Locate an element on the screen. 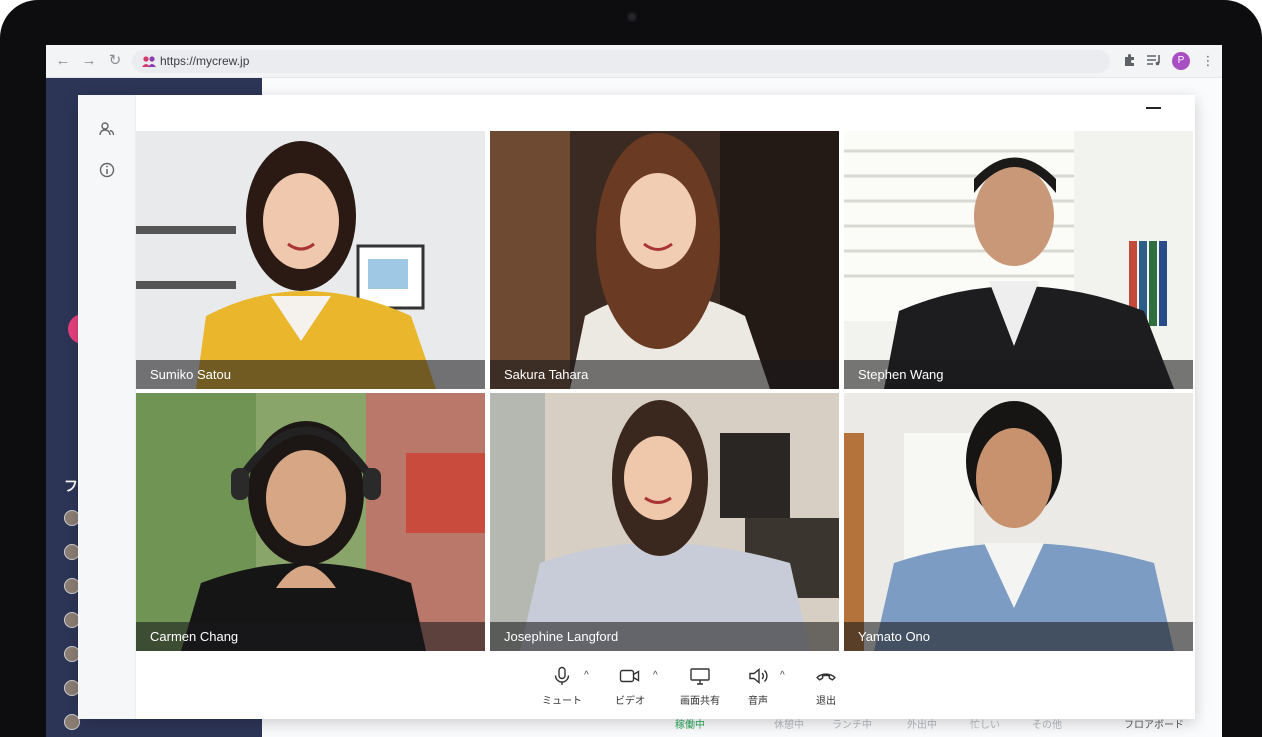 This screenshot has width=1262, height=737. browser-toolbar: ← → ↻ https://mycrew.jp P ⋮ is located at coordinates (634, 61).